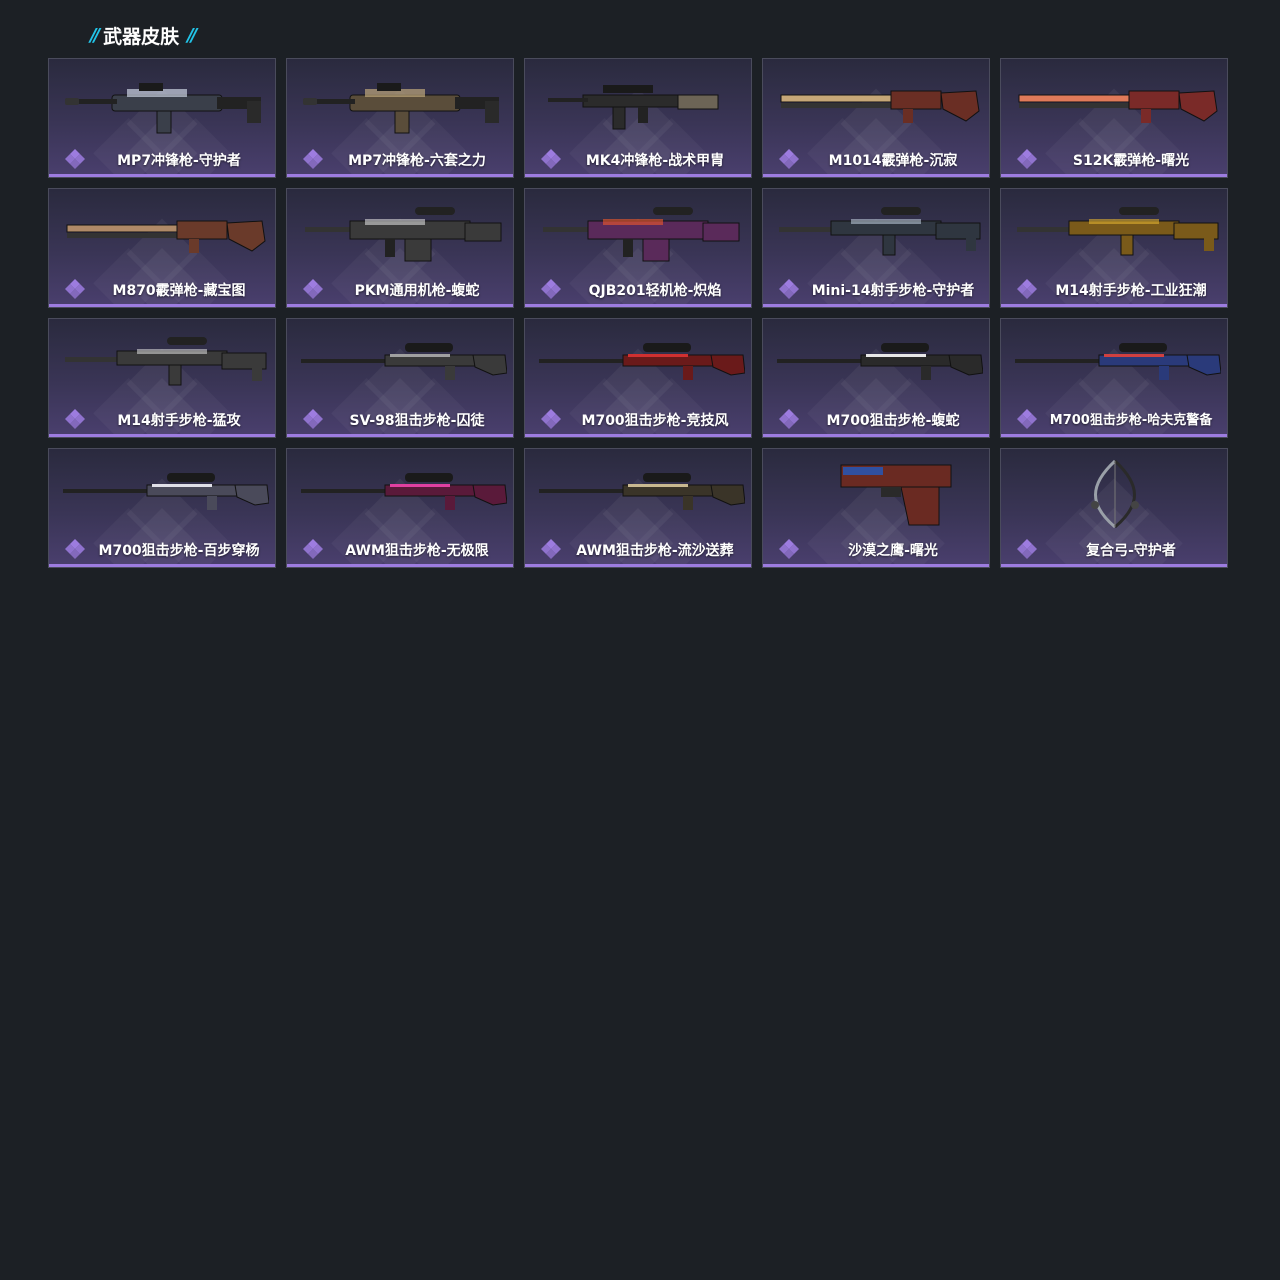 The height and width of the screenshot is (1280, 1280). I want to click on weapon-skin-name: AWM狙击步枪-无极限, so click(417, 551).